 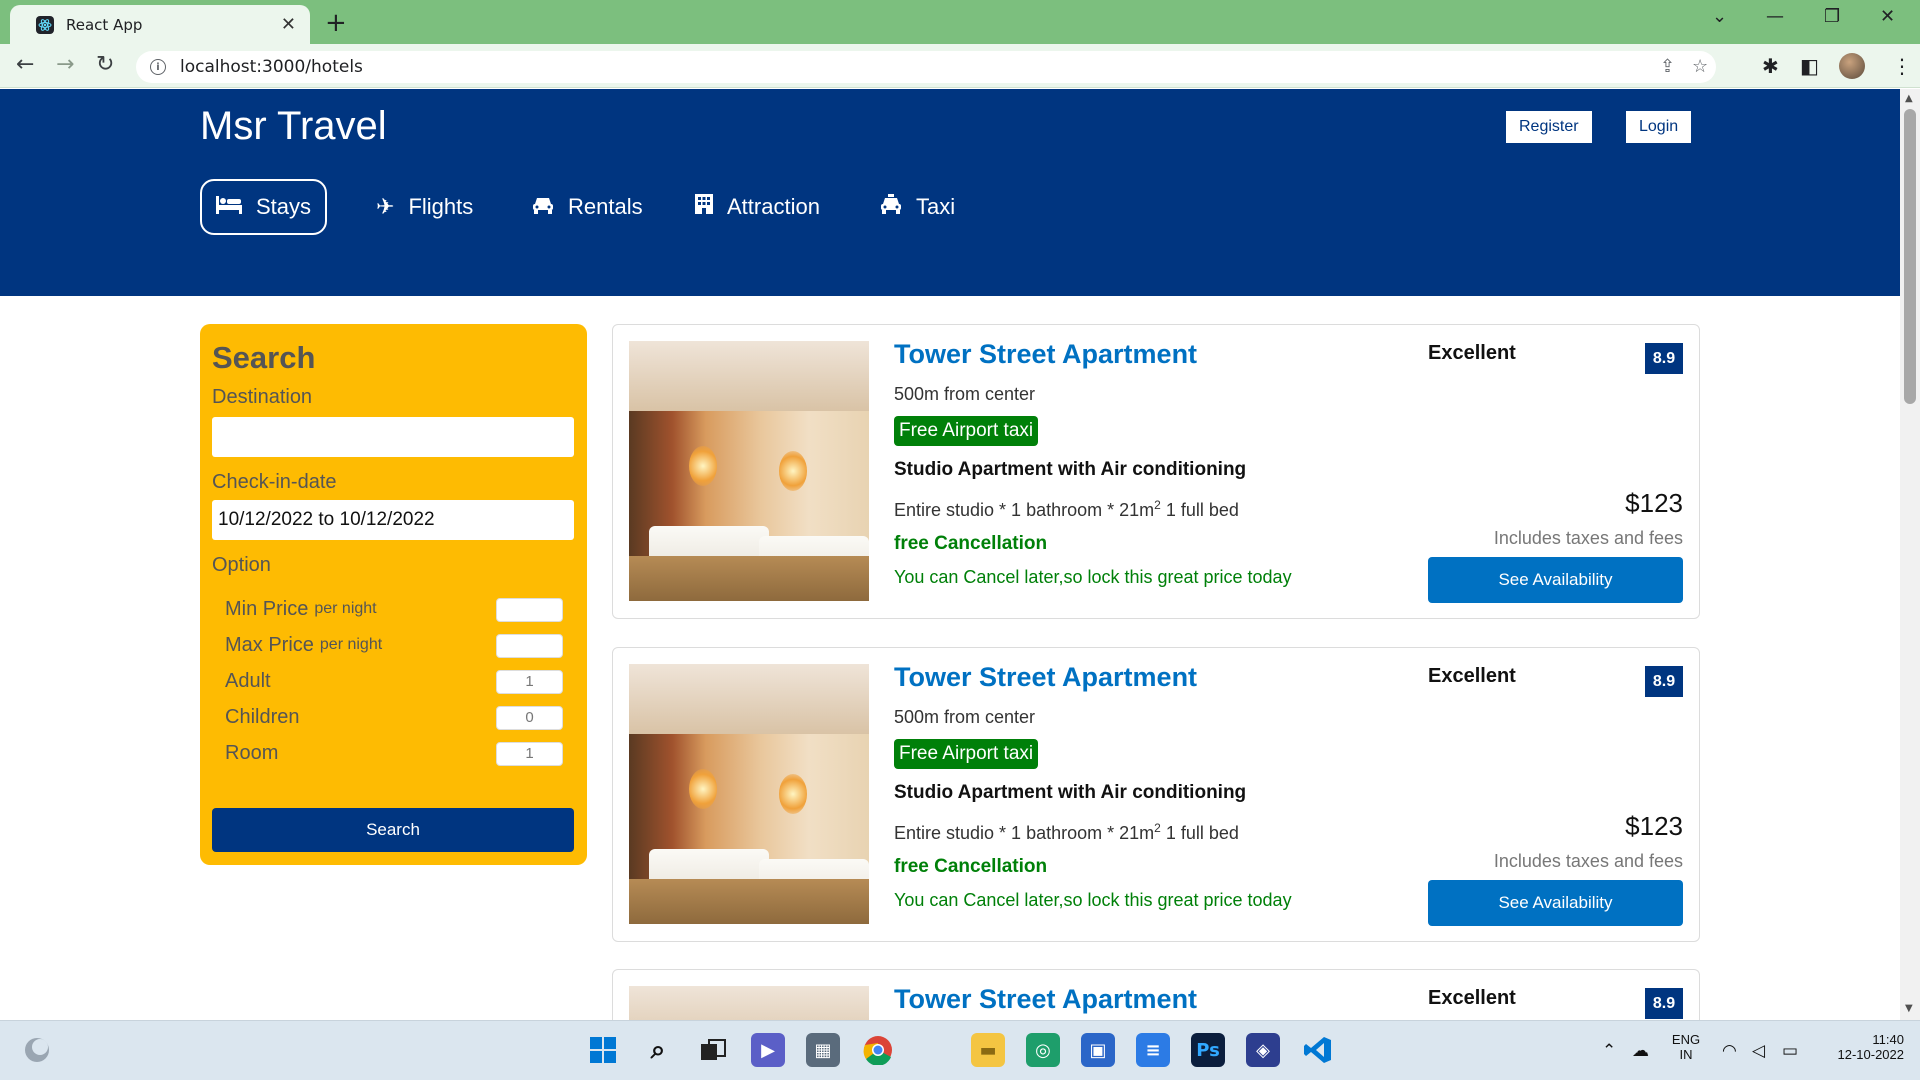 I want to click on new-tab-icon: +, so click(x=336, y=23).